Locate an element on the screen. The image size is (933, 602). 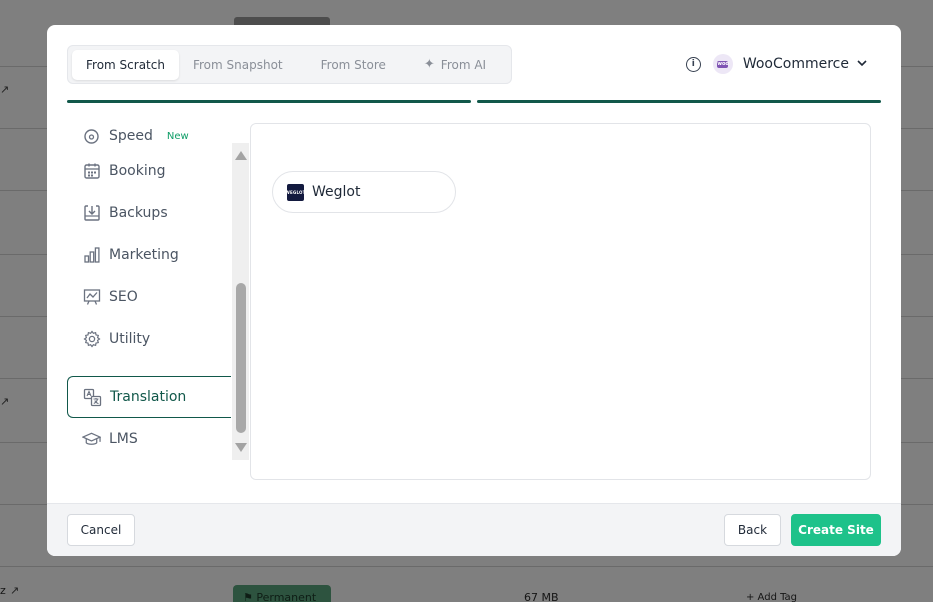
speed-gauge-icon is located at coordinates (91, 136).